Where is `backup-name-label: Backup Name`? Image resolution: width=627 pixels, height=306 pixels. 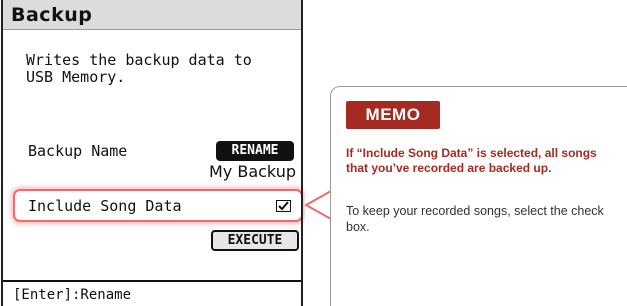
backup-name-label: Backup Name is located at coordinates (78, 151).